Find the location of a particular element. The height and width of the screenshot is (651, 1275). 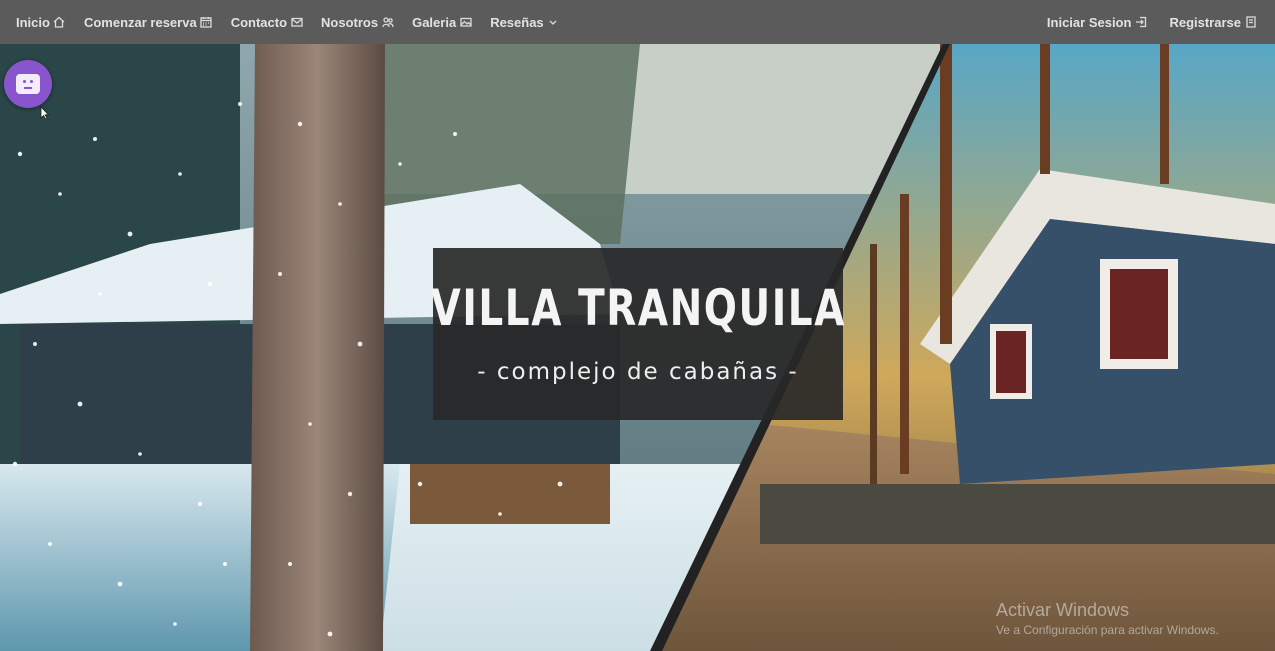

nav-contacto-label: Contacto is located at coordinates (259, 22).